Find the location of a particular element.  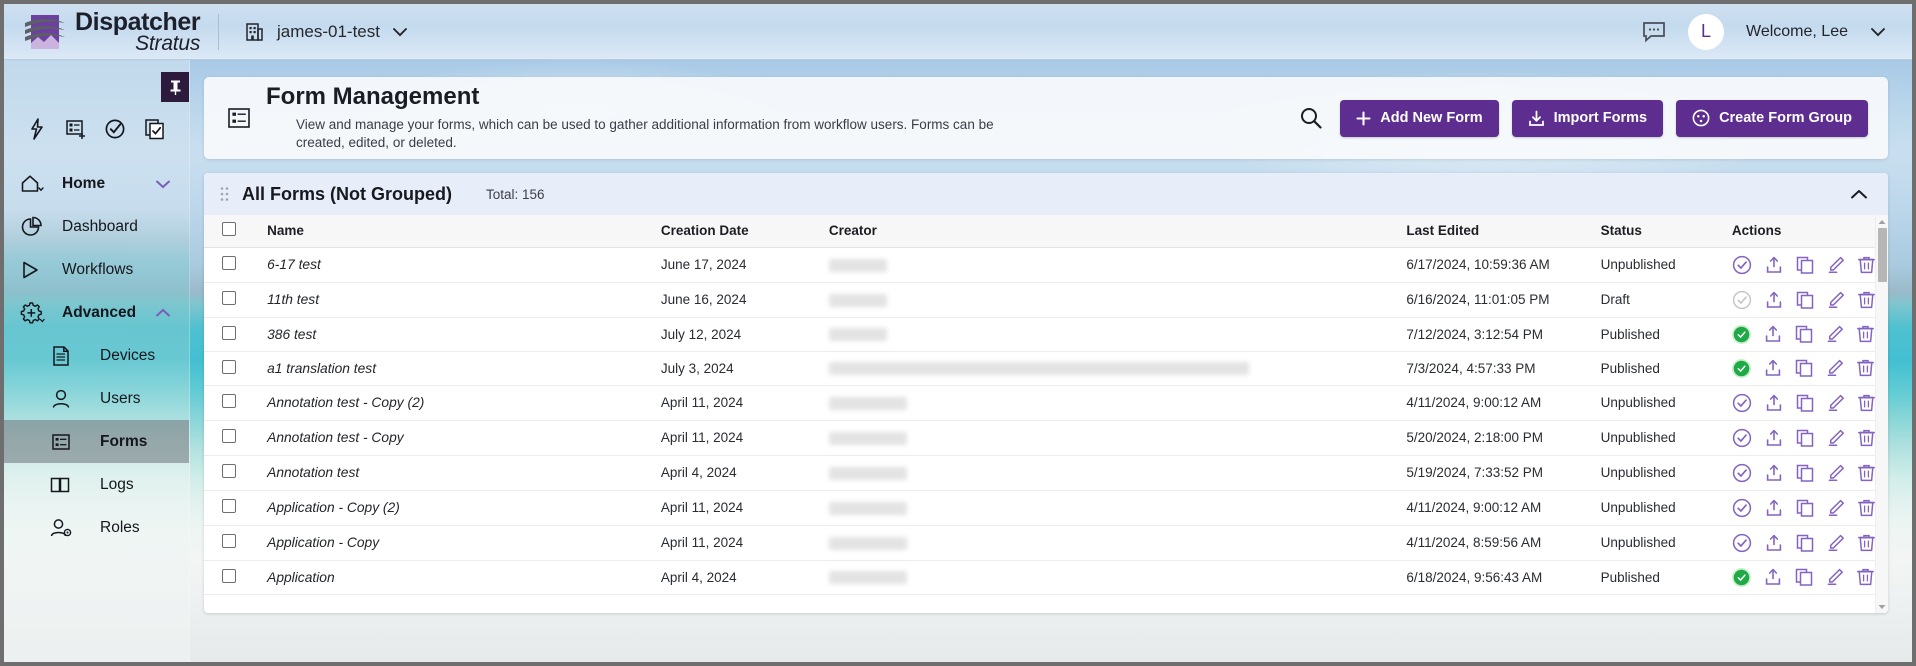

scroll-down-arrow is located at coordinates (1882, 606).